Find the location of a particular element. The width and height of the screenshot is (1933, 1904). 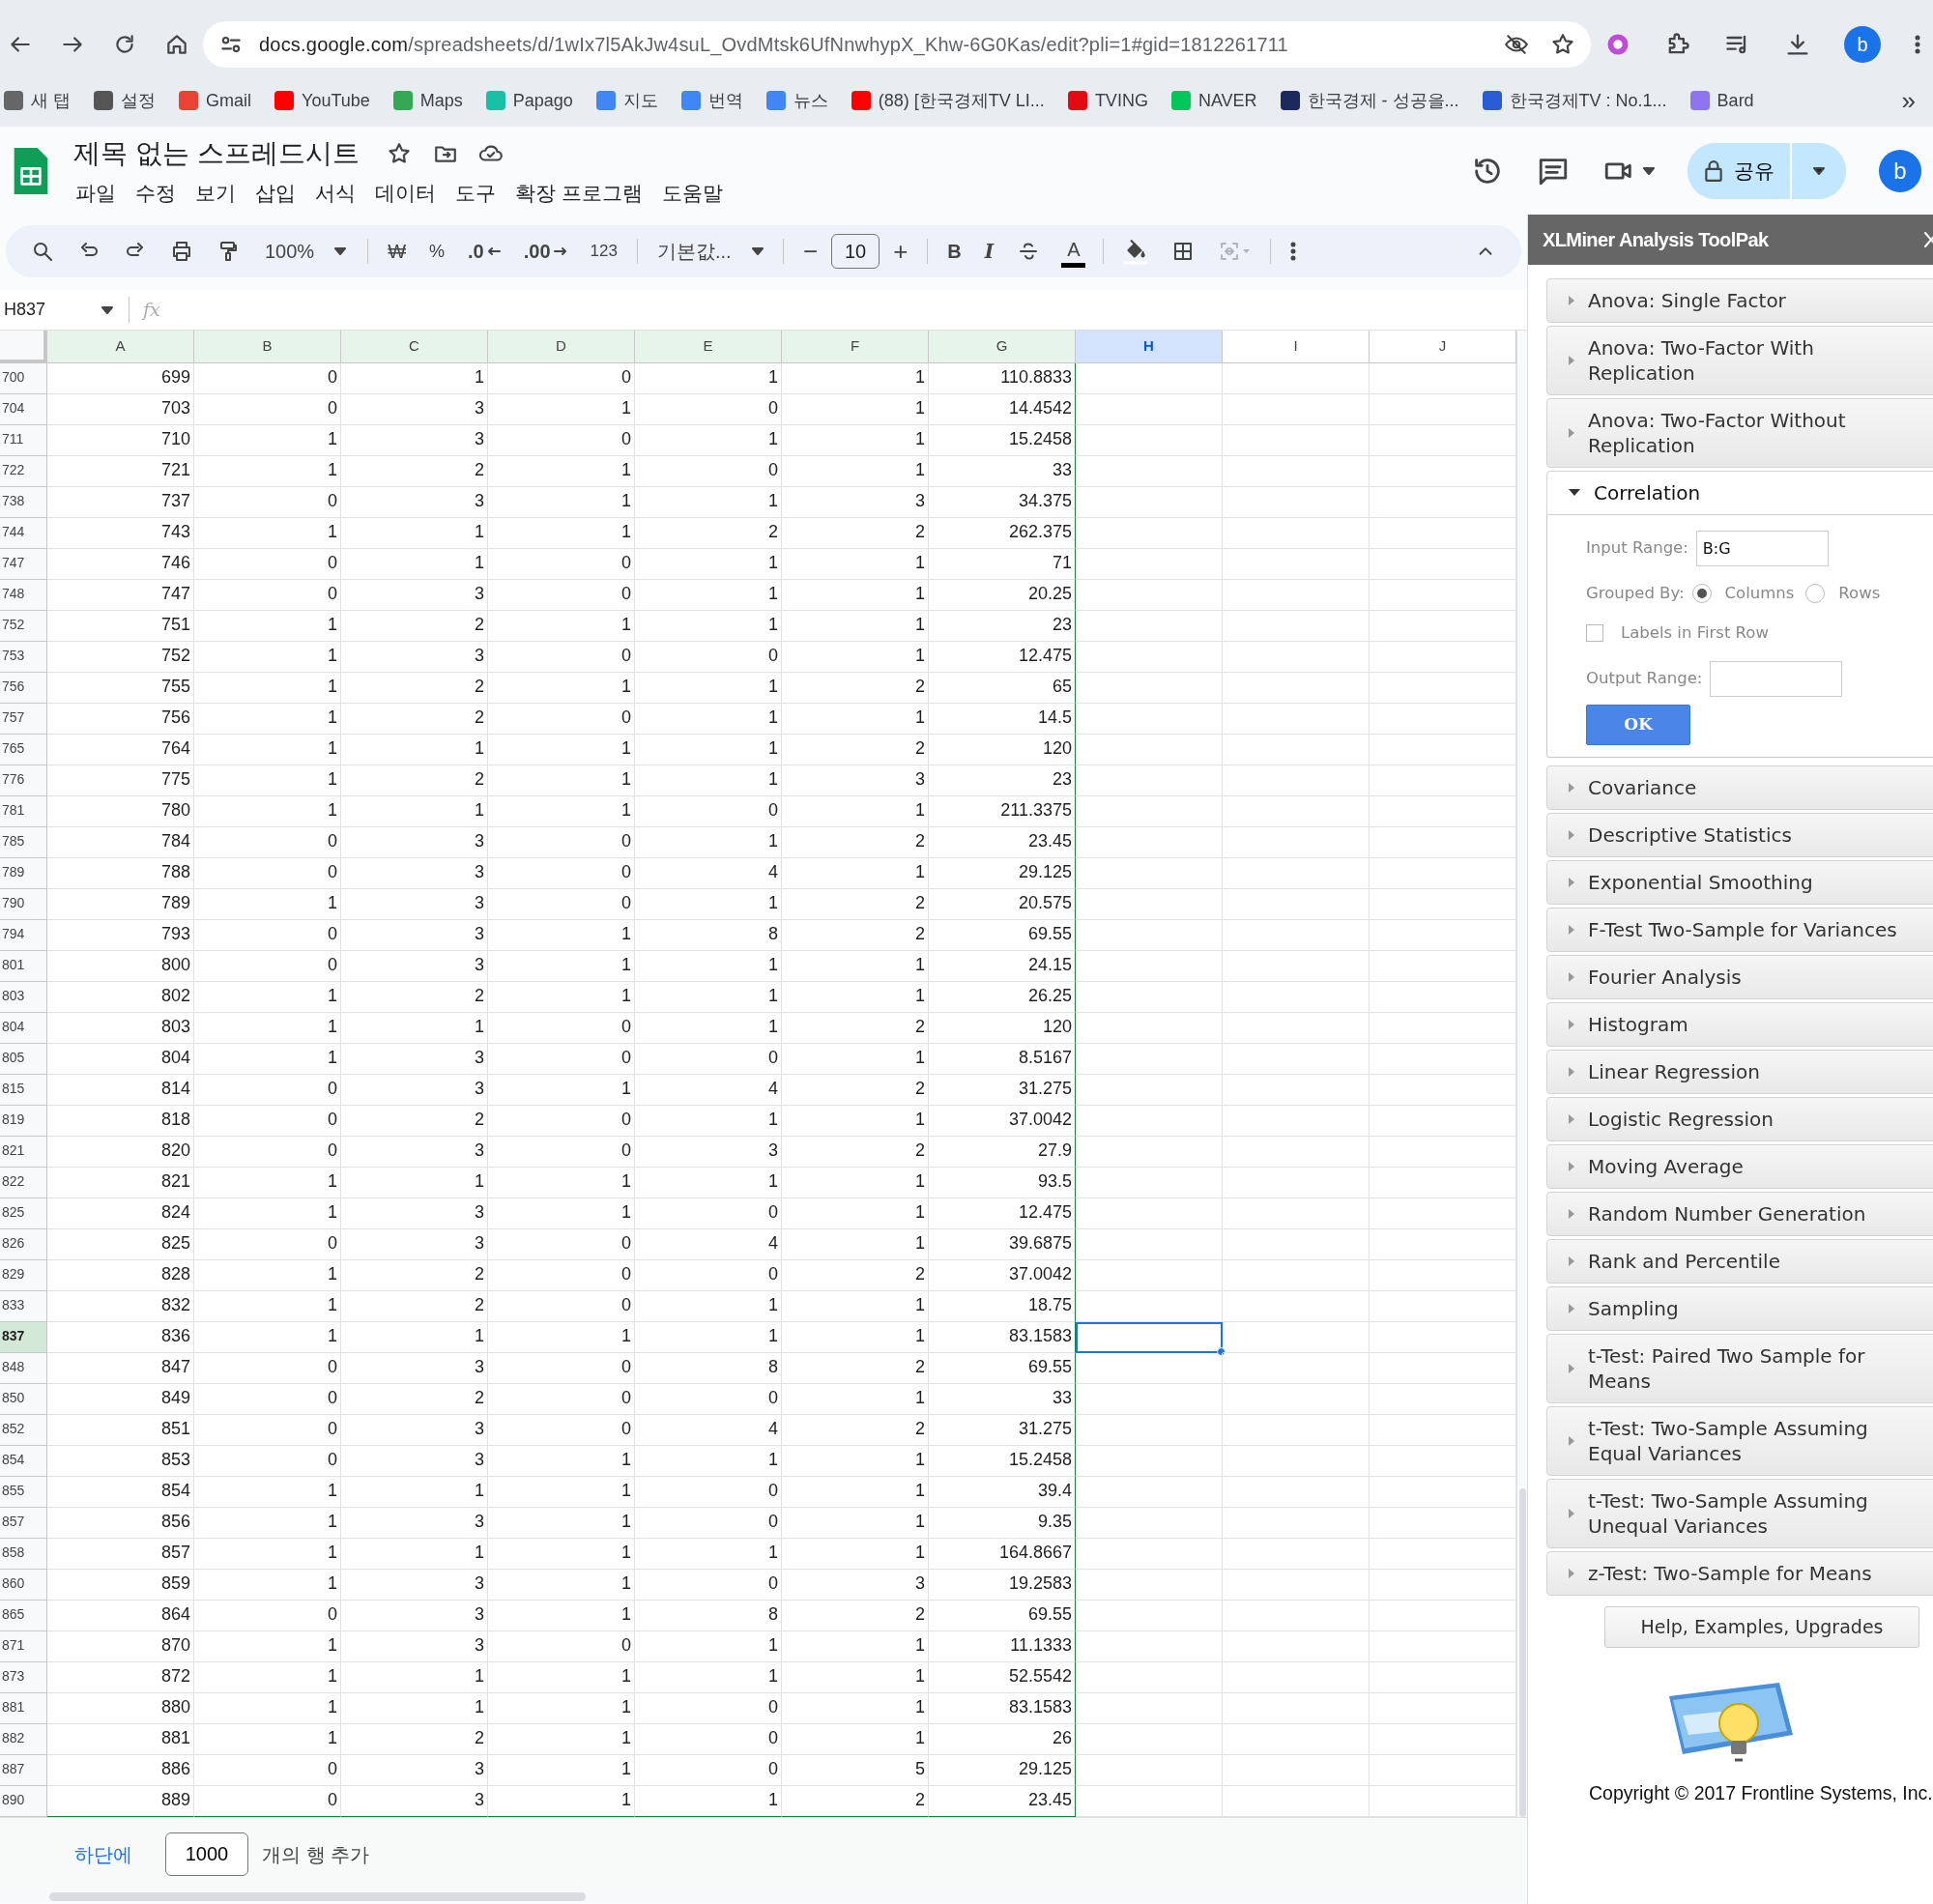

row-header: 785 is located at coordinates (23, 843).